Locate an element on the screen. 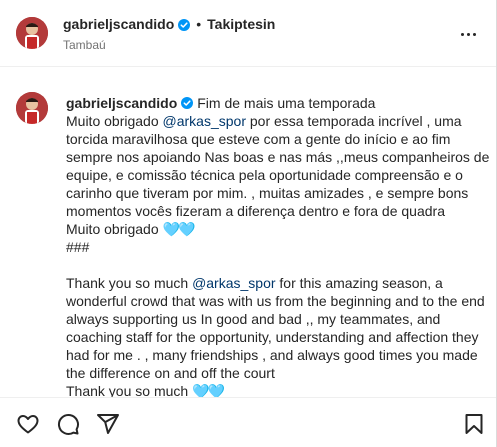  caption-avatar is located at coordinates (32, 108).